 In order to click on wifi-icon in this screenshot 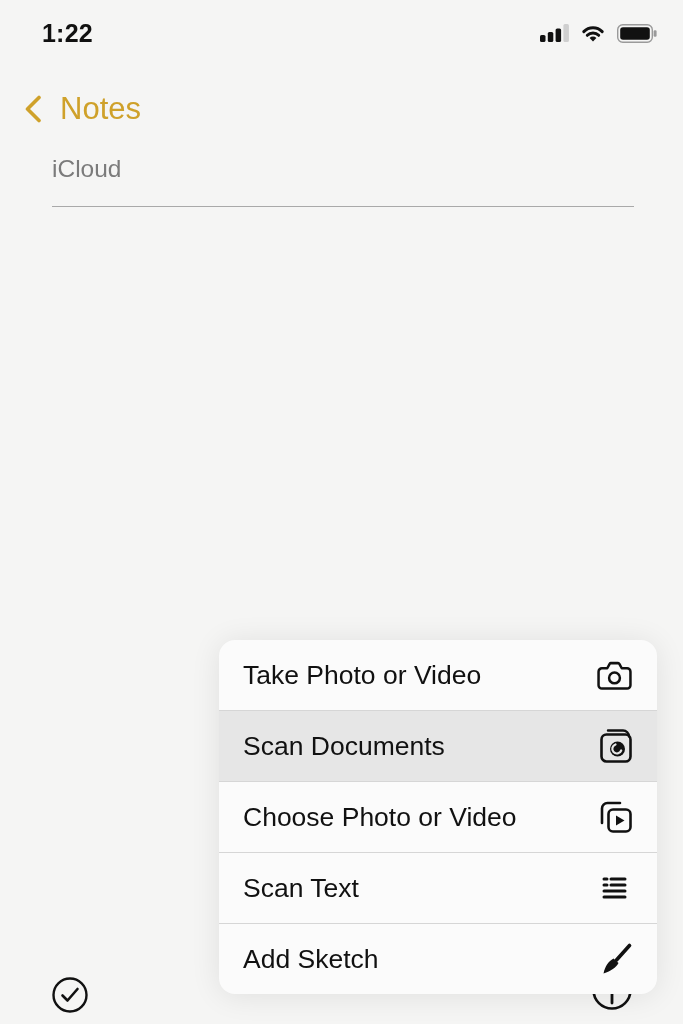, I will do `click(593, 33)`.